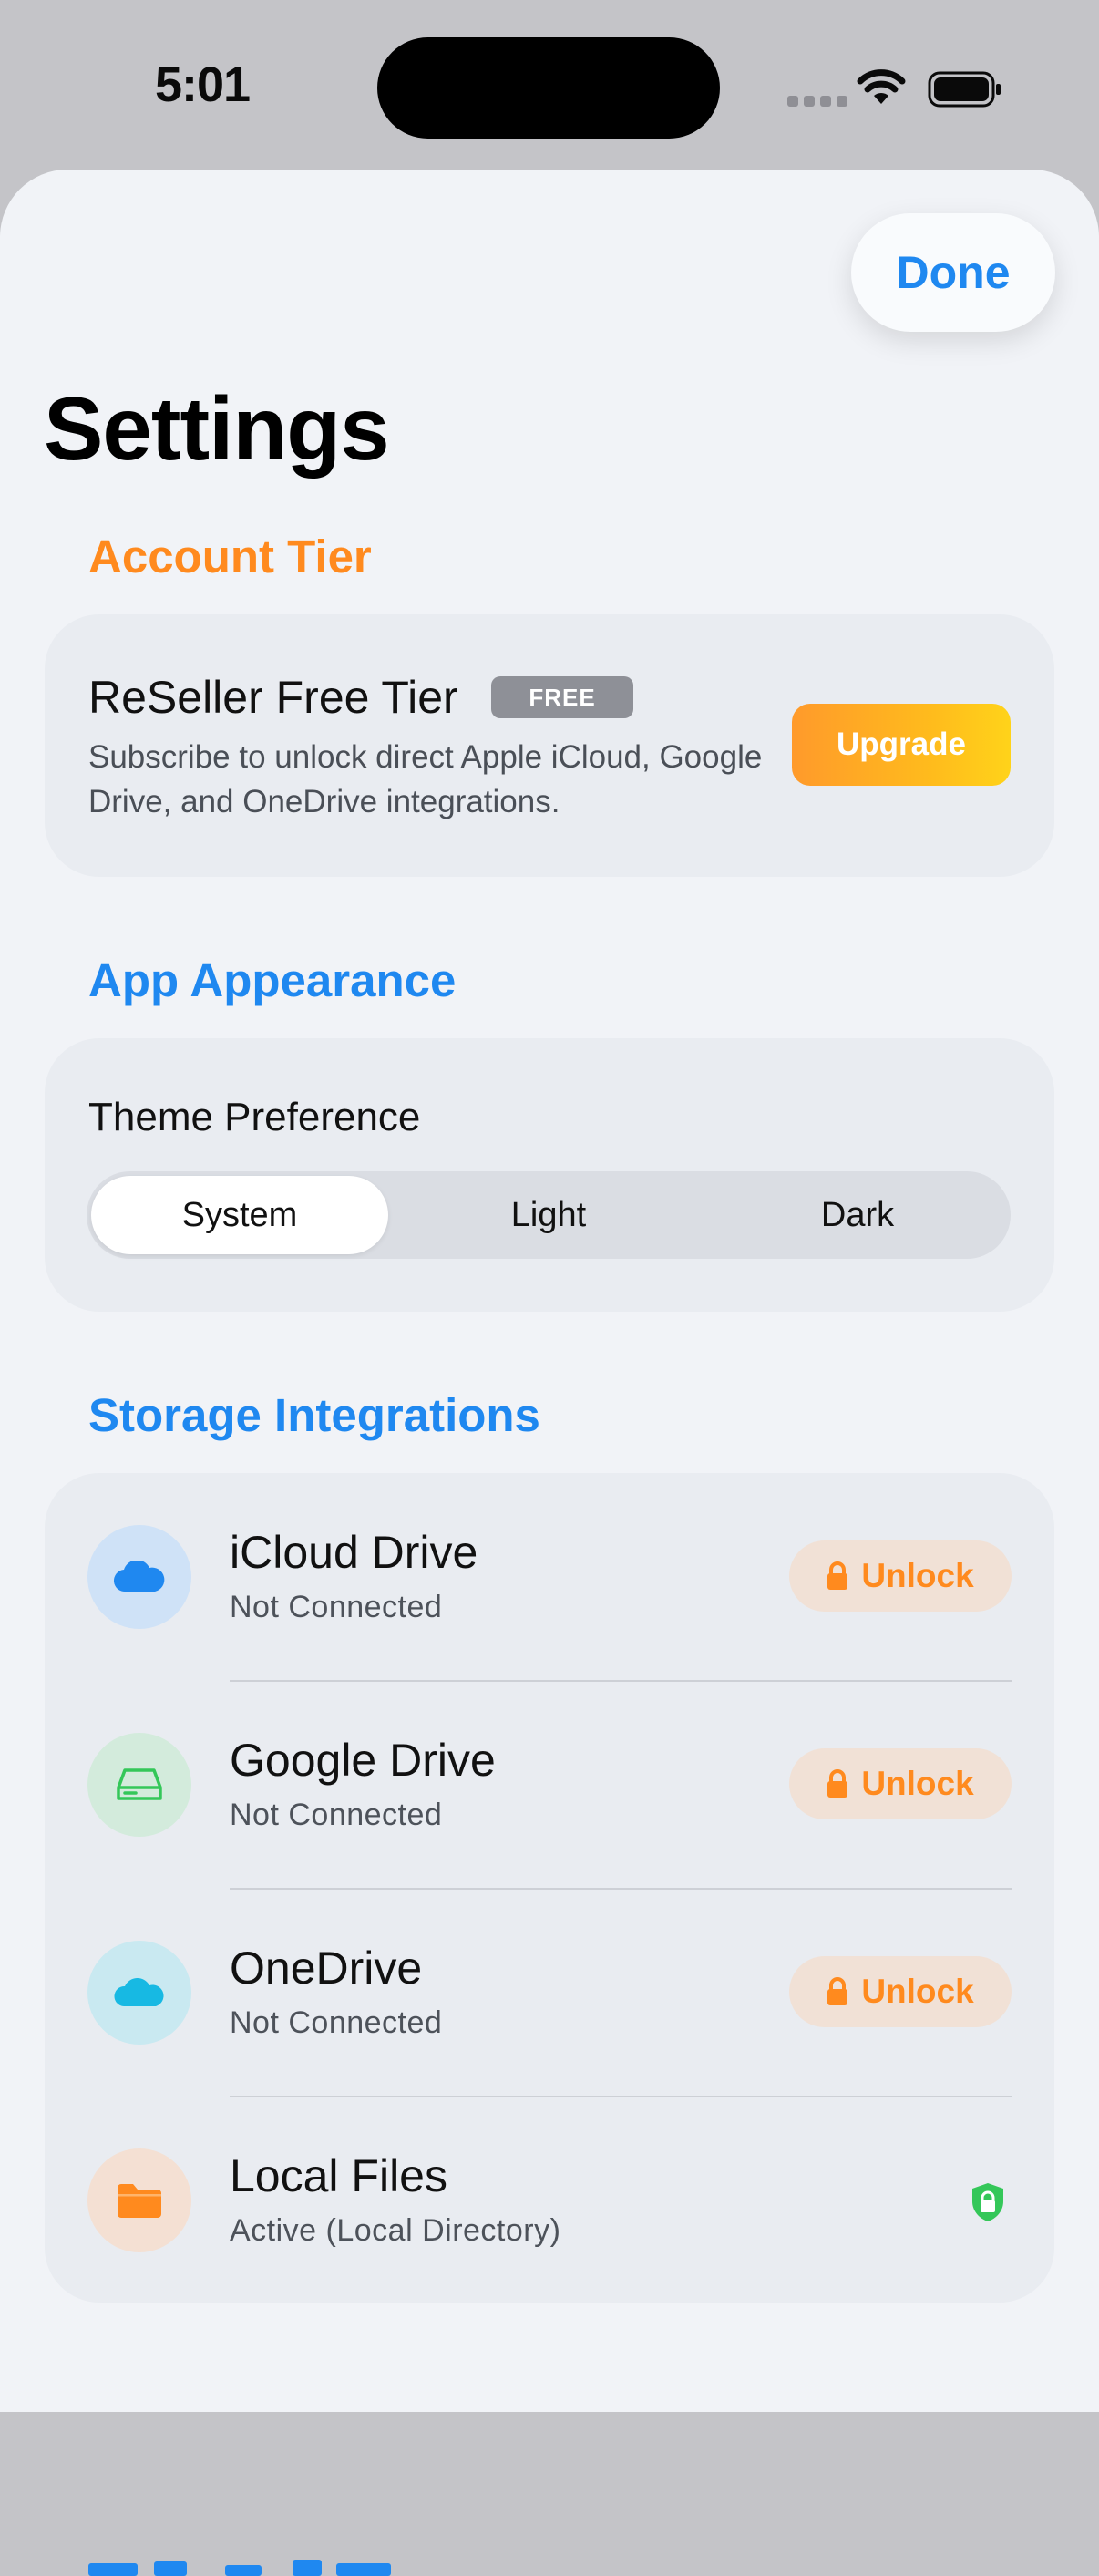  I want to click on account-tier-header: Account Tier, so click(230, 556).